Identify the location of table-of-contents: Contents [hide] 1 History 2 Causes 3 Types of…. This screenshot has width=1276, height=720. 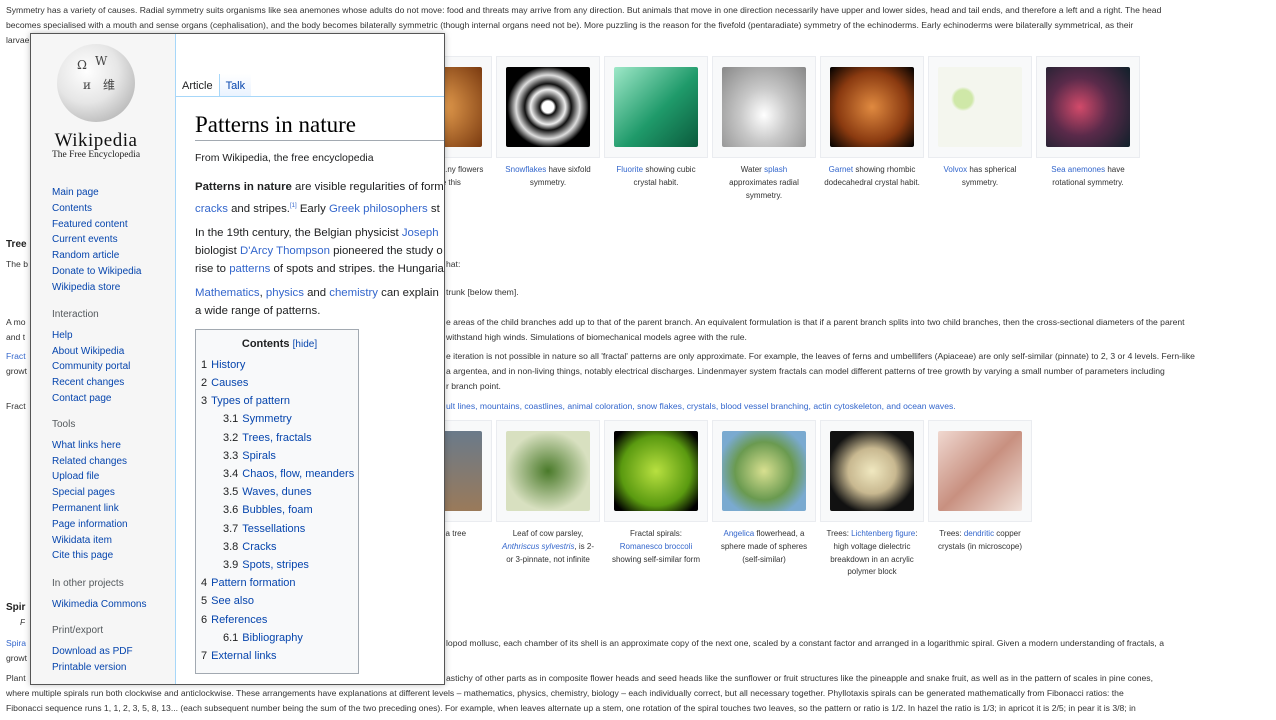
(277, 501).